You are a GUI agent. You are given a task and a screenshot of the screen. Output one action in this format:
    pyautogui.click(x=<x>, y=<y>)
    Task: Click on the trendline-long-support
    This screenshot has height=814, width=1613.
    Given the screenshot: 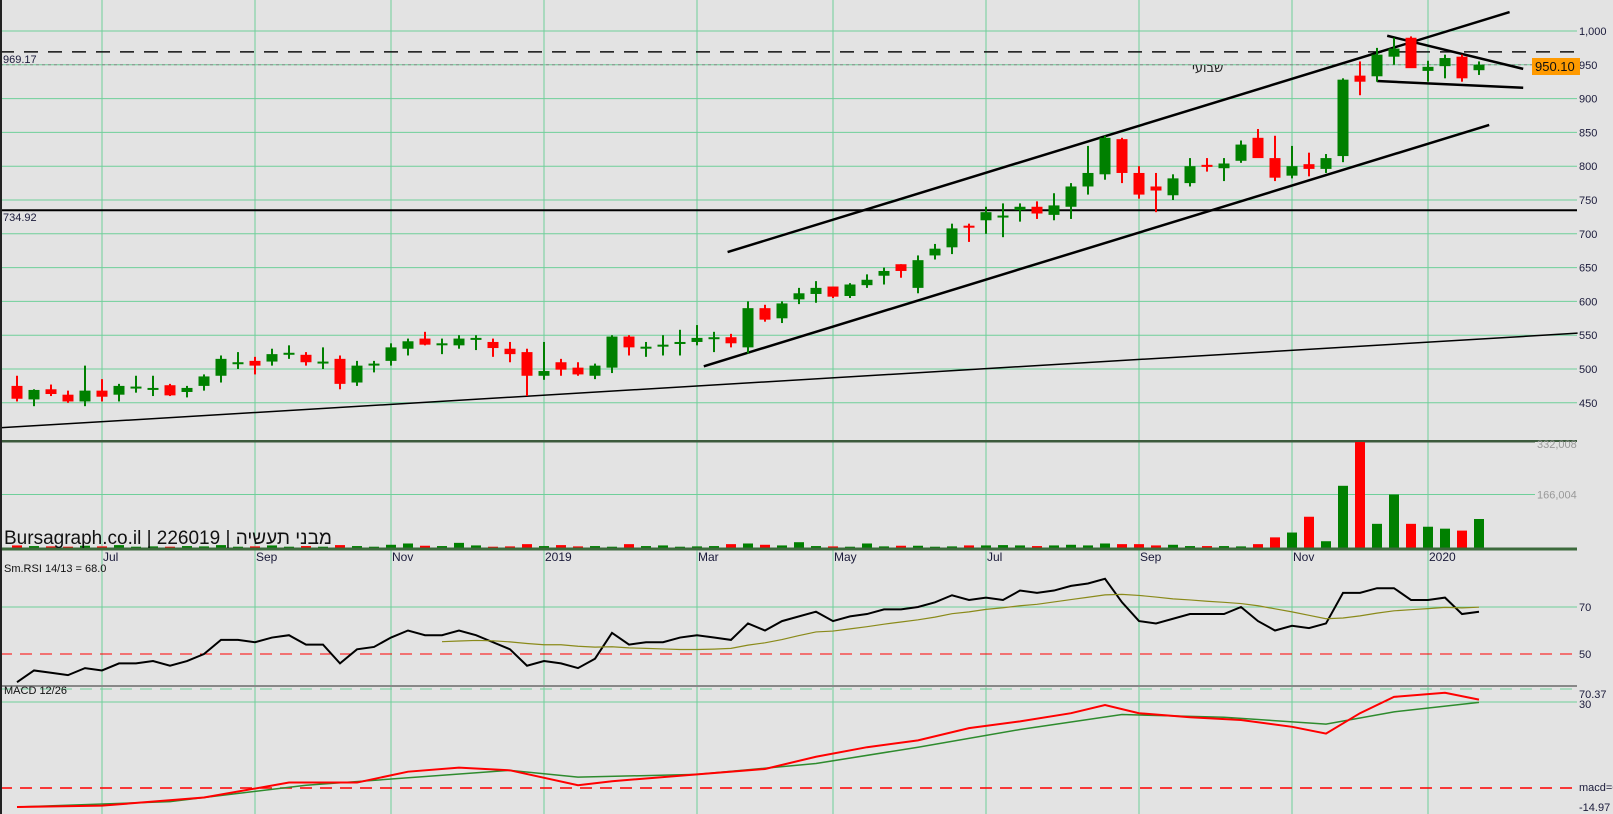 What is the action you would take?
    pyautogui.click(x=789, y=380)
    